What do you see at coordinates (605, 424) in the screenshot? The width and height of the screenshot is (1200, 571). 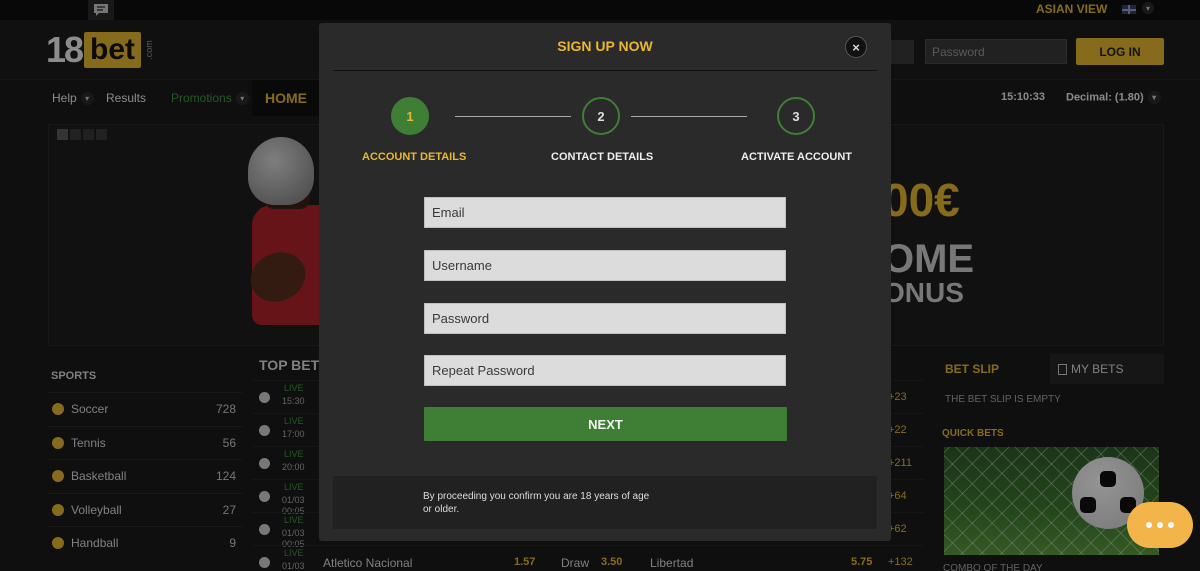 I see `next-button: NEXT` at bounding box center [605, 424].